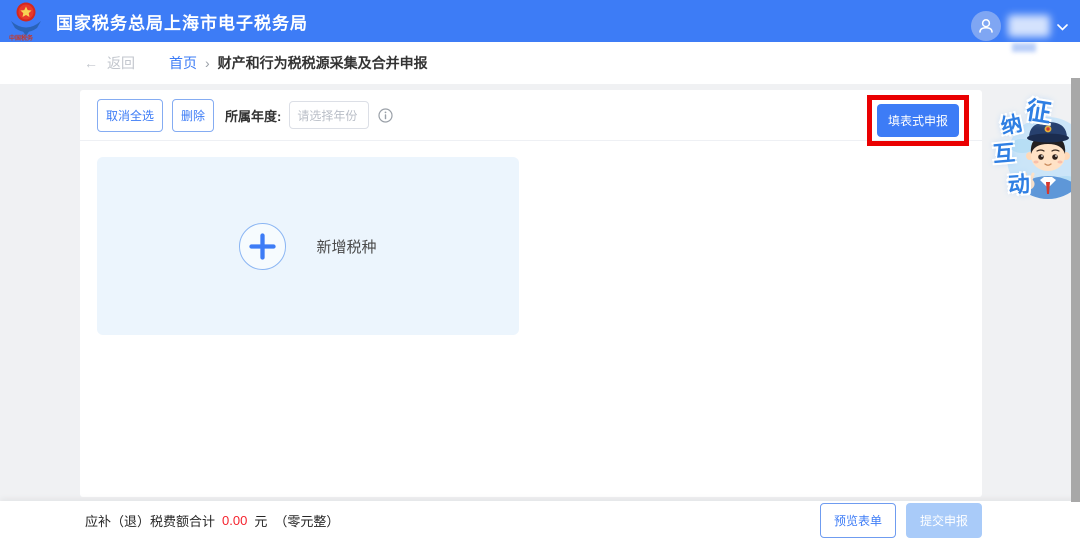  I want to click on footer-actions: 预览表单 提交申报, so click(900, 520).